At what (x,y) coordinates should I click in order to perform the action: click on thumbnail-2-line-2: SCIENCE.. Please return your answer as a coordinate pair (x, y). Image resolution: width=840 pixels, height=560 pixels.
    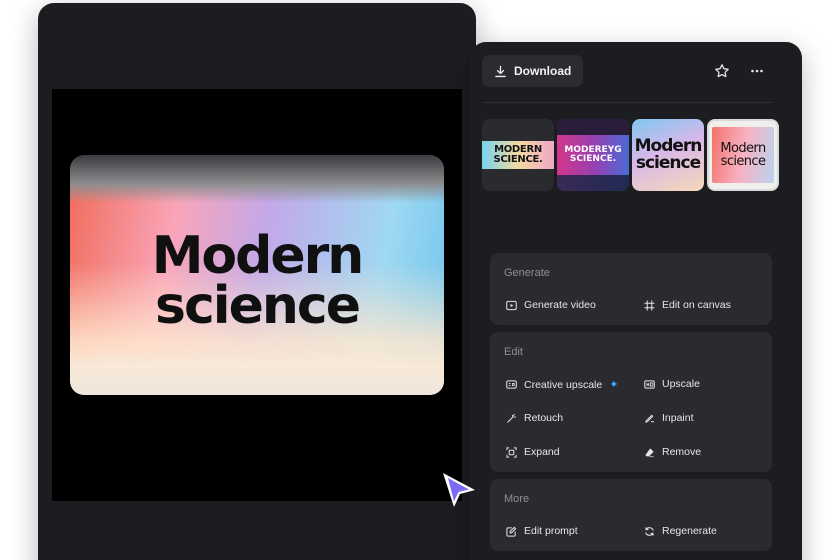
    Looking at the image, I should click on (593, 159).